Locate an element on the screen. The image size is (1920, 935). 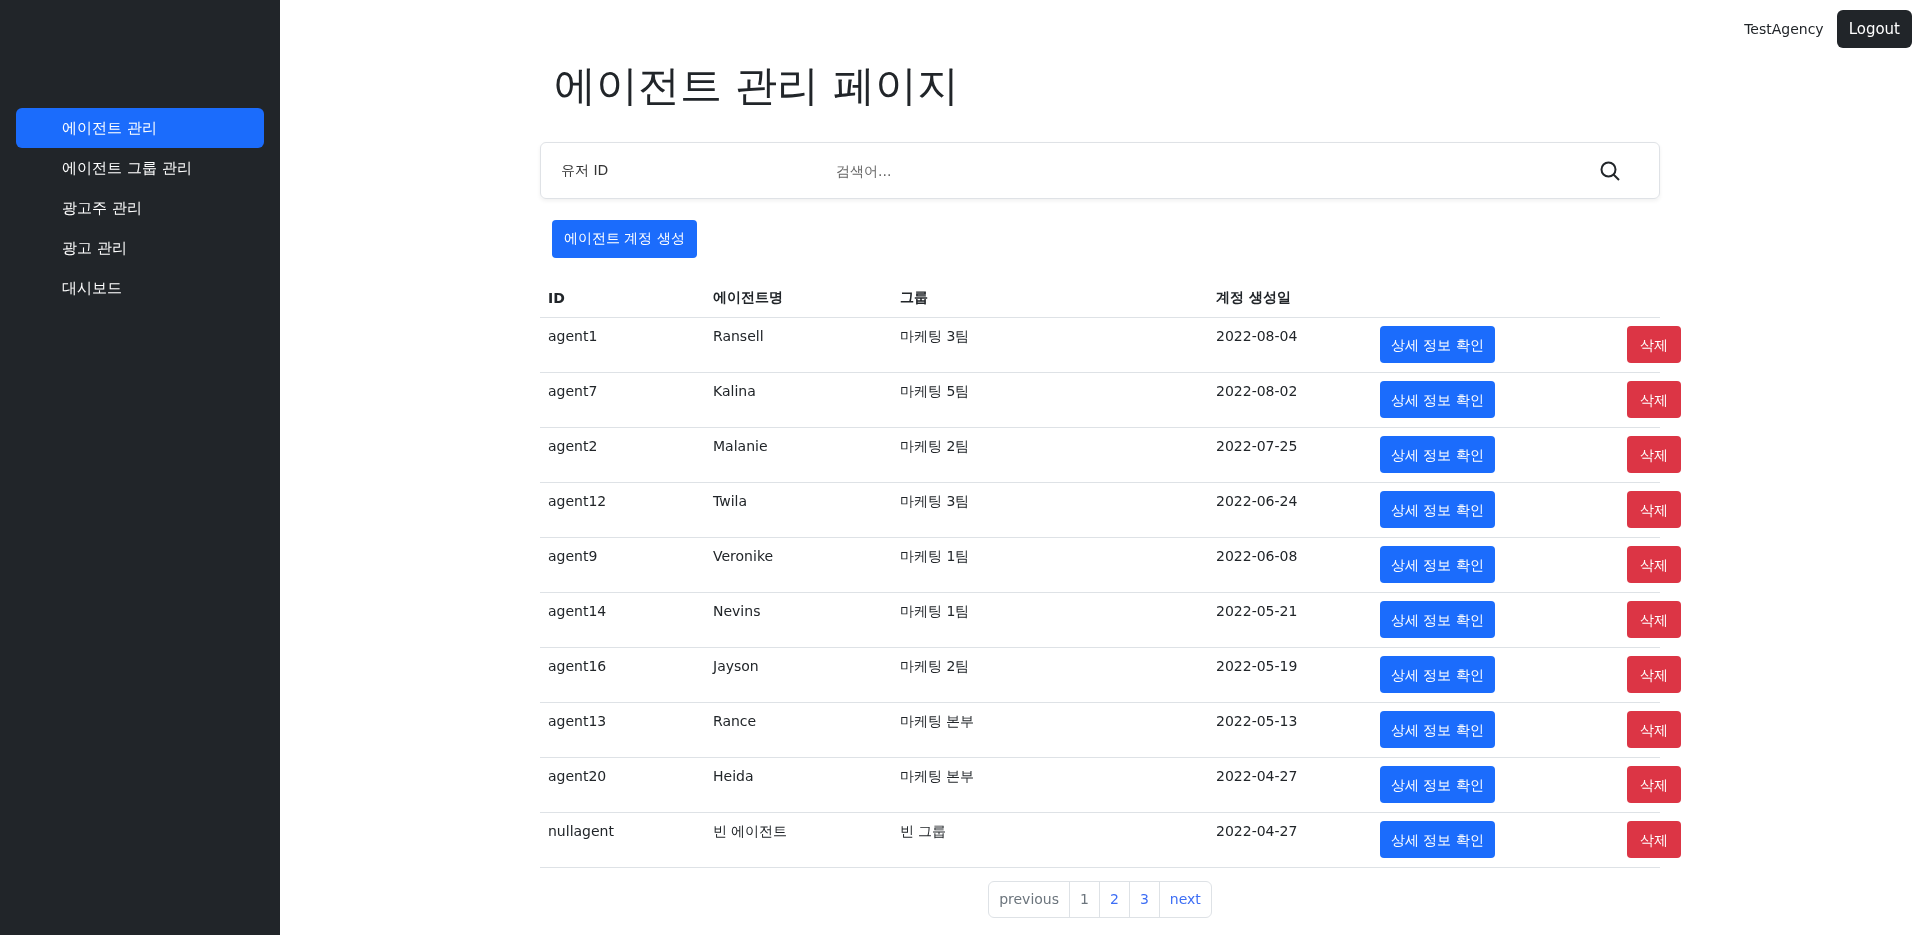
table-cell: 2022-06-24 is located at coordinates (1290, 510).